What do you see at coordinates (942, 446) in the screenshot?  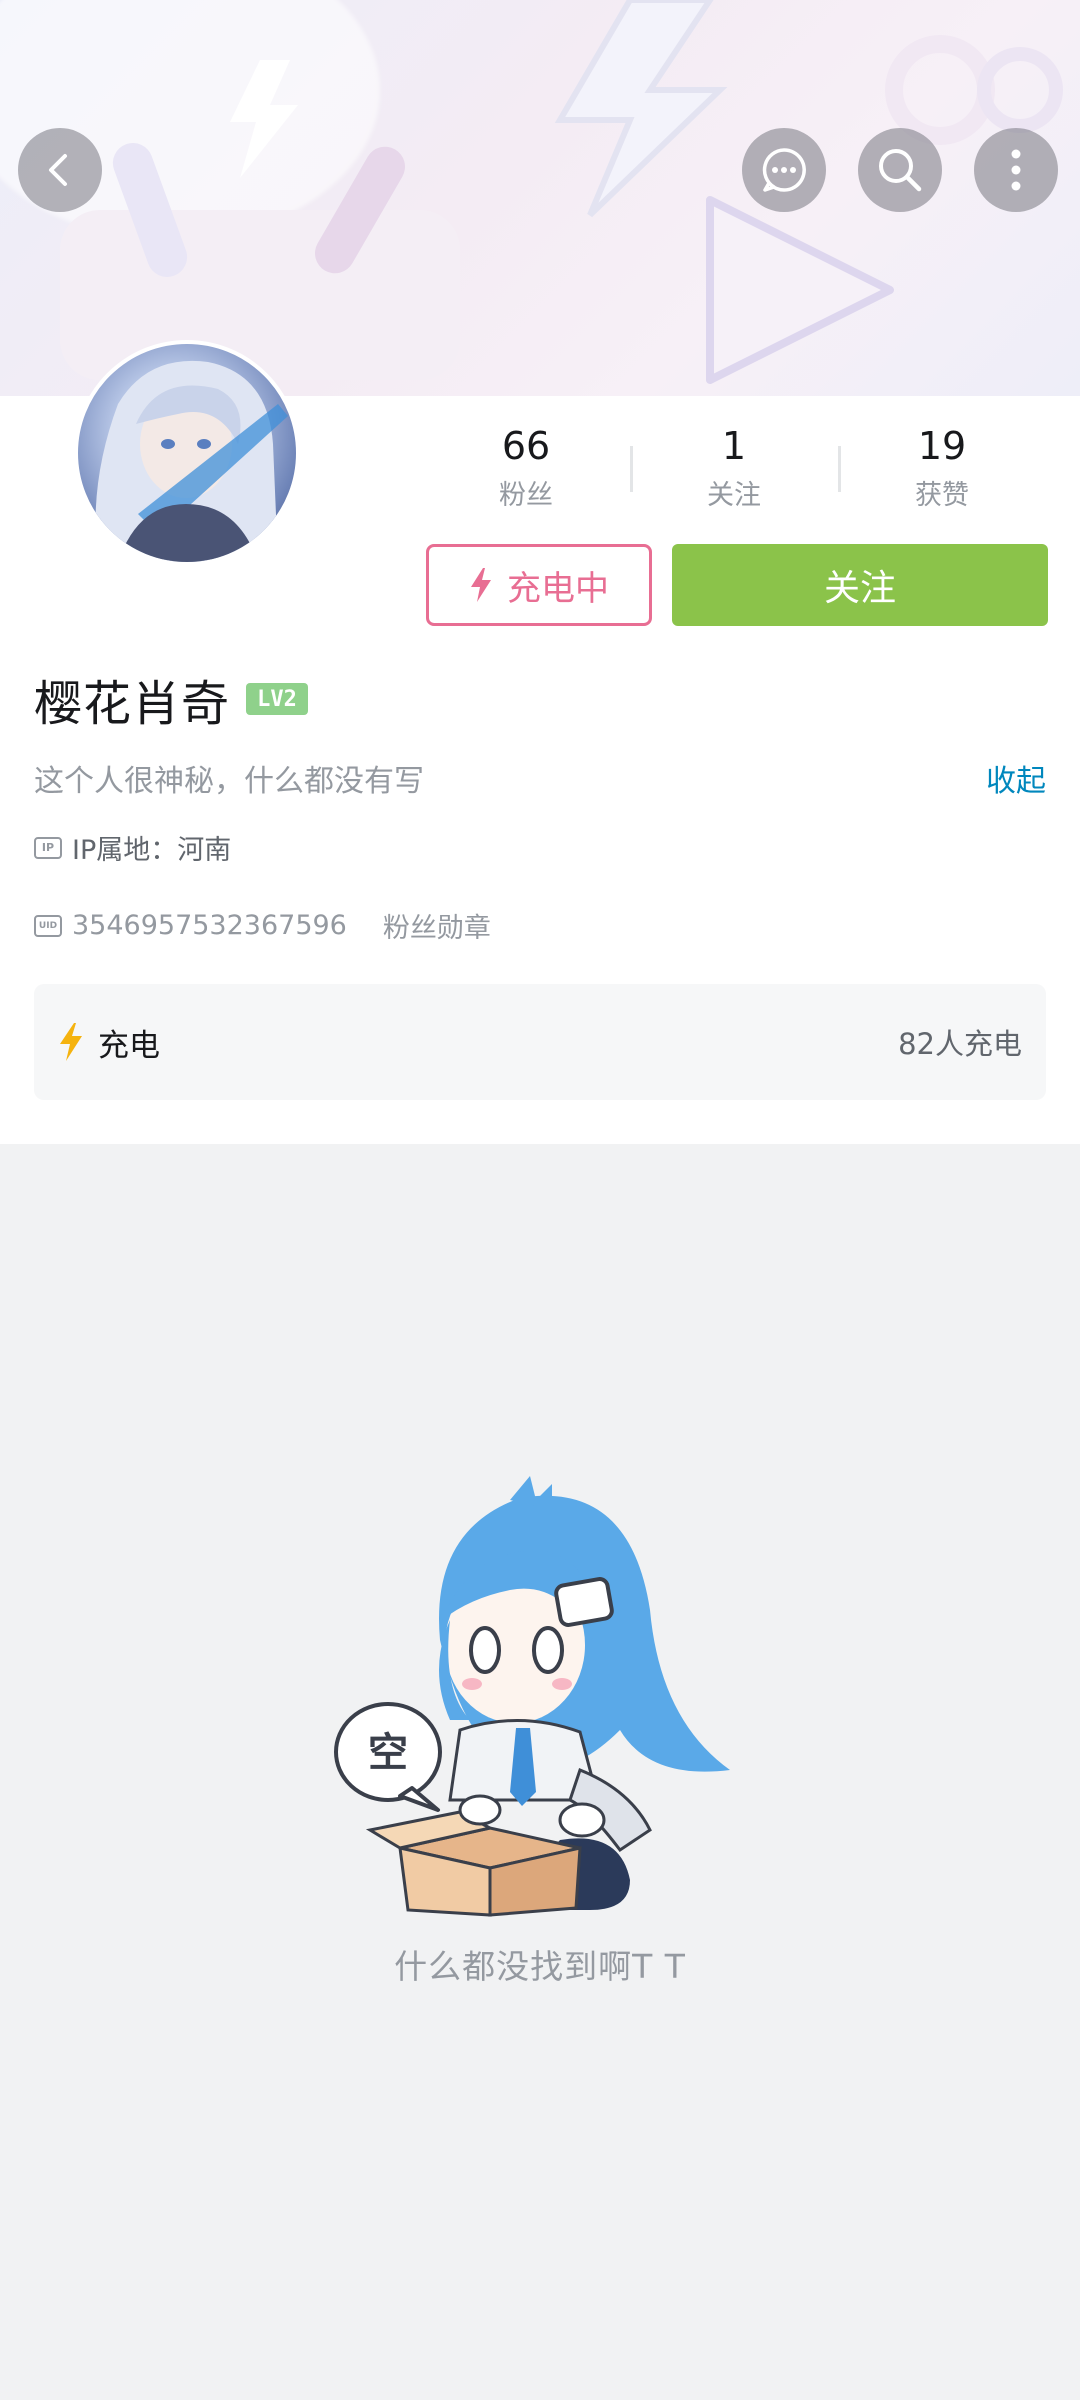 I see `stat-value: 19` at bounding box center [942, 446].